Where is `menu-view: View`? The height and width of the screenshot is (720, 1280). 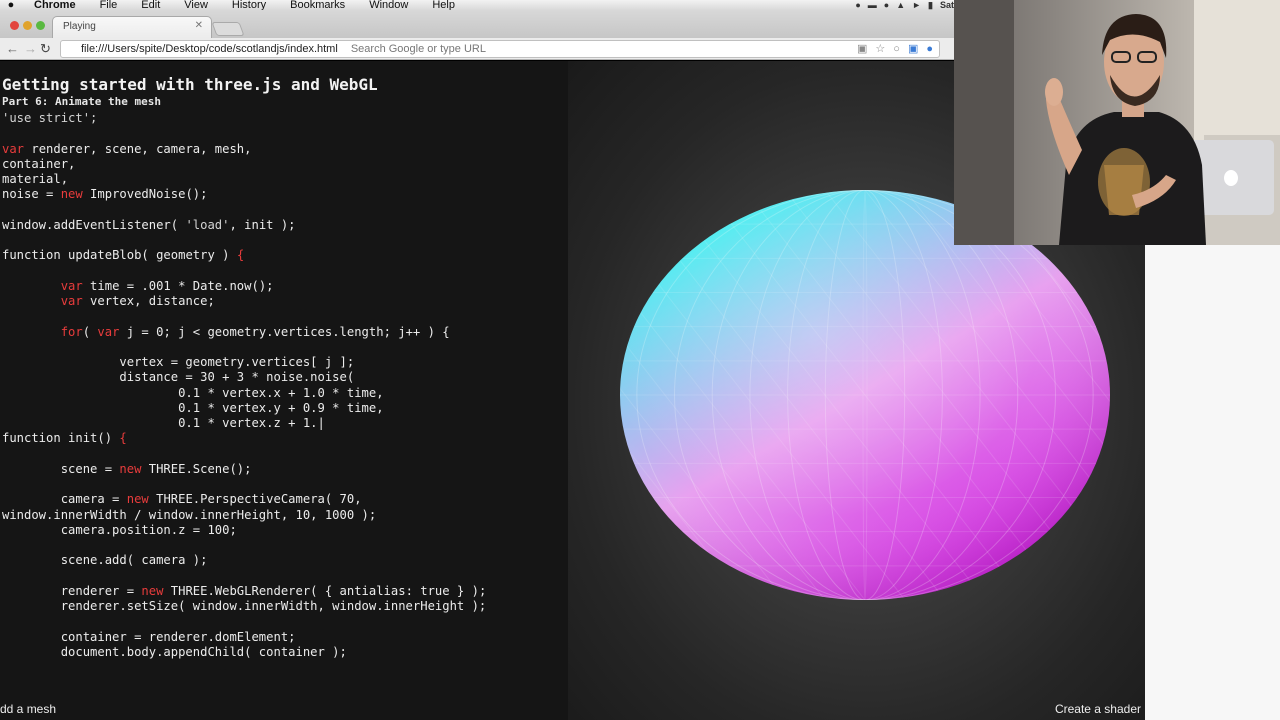 menu-view: View is located at coordinates (196, 5).